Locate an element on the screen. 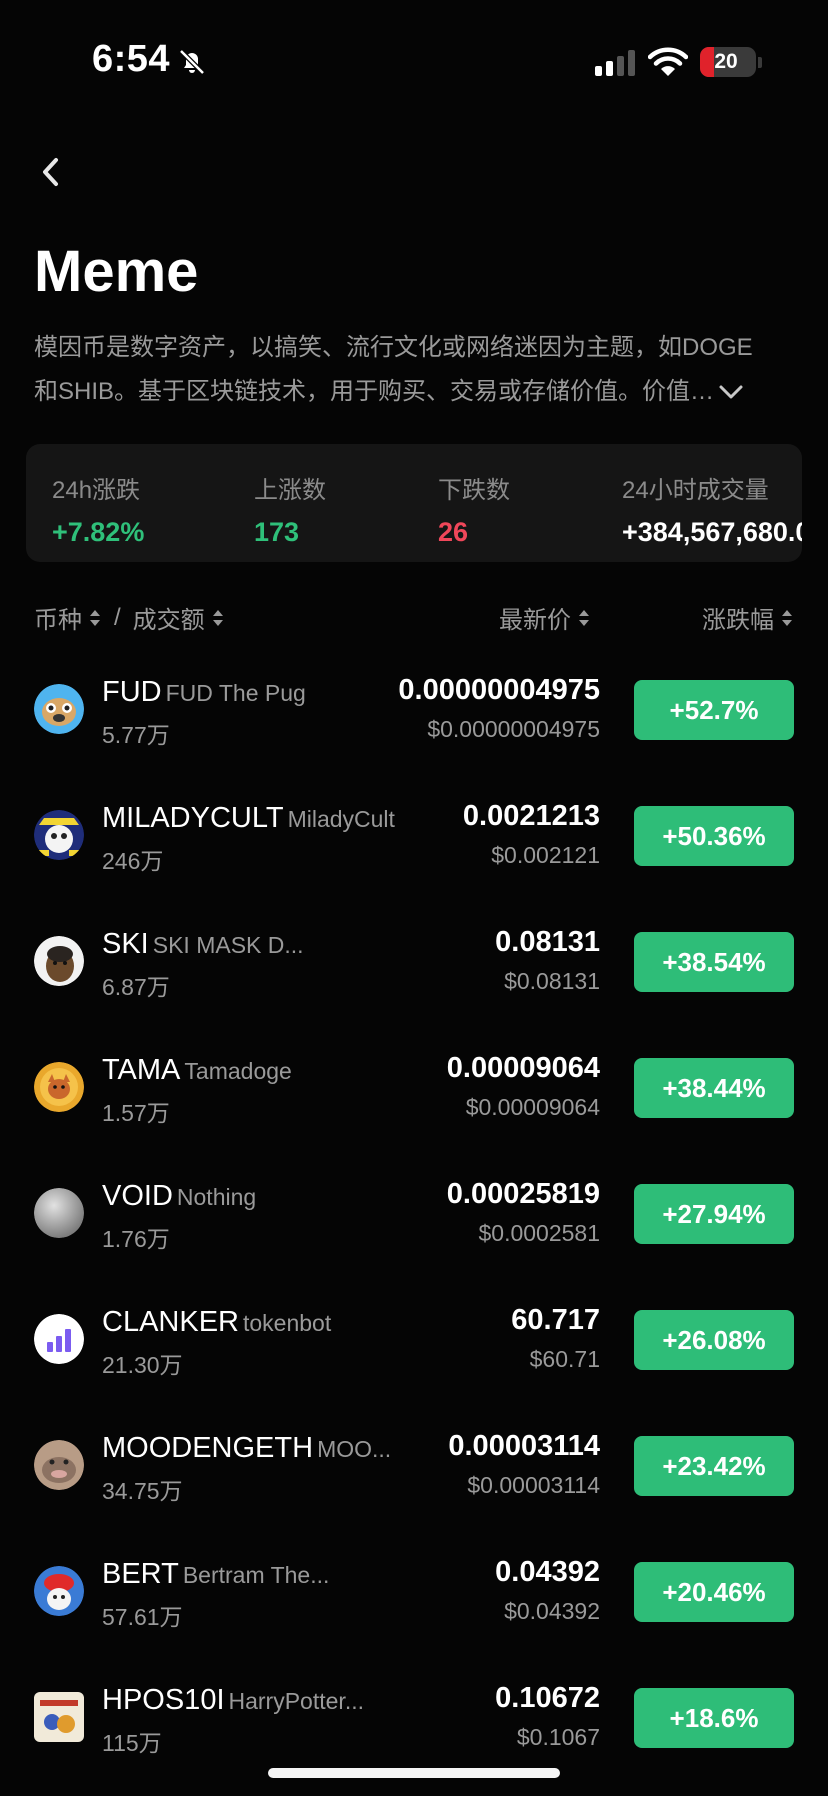  change-badge: +26.08% is located at coordinates (714, 1340).